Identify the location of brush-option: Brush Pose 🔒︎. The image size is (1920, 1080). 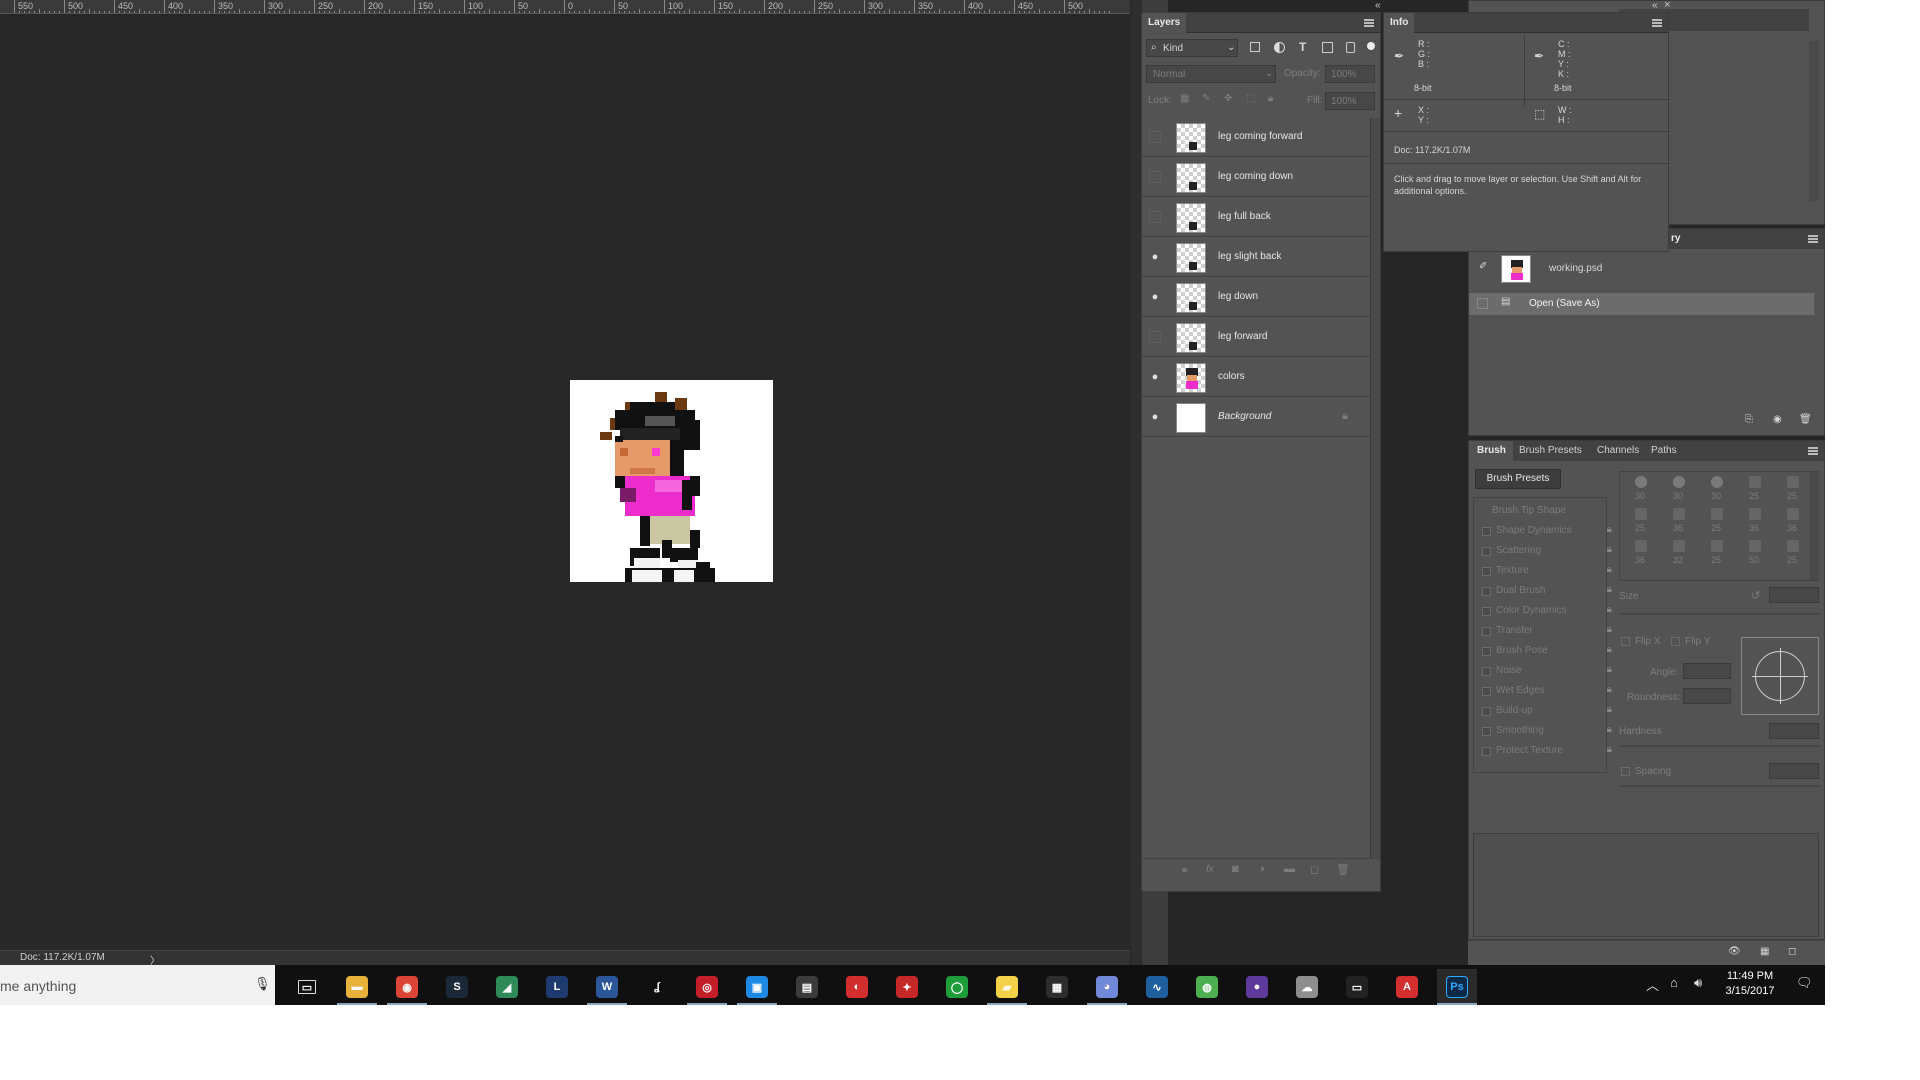
(1547, 652).